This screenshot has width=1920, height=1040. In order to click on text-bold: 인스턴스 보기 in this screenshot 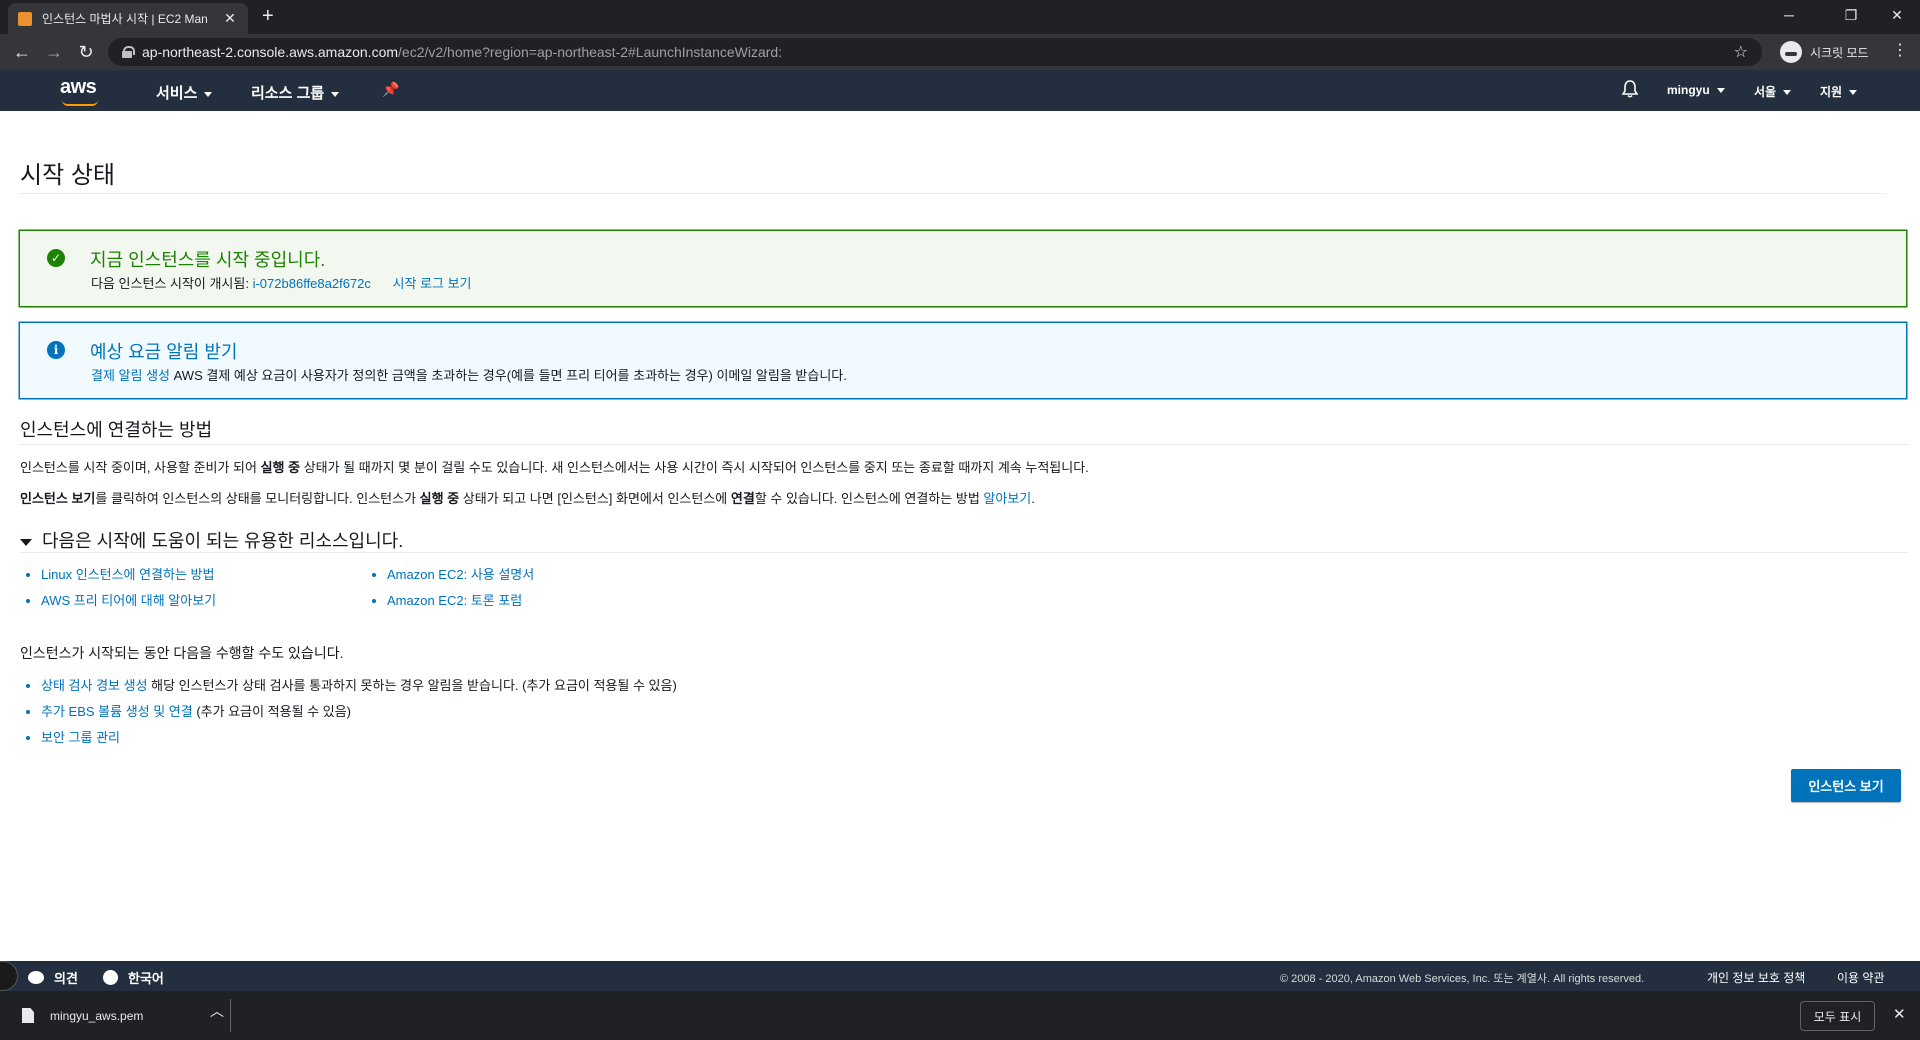, I will do `click(58, 498)`.